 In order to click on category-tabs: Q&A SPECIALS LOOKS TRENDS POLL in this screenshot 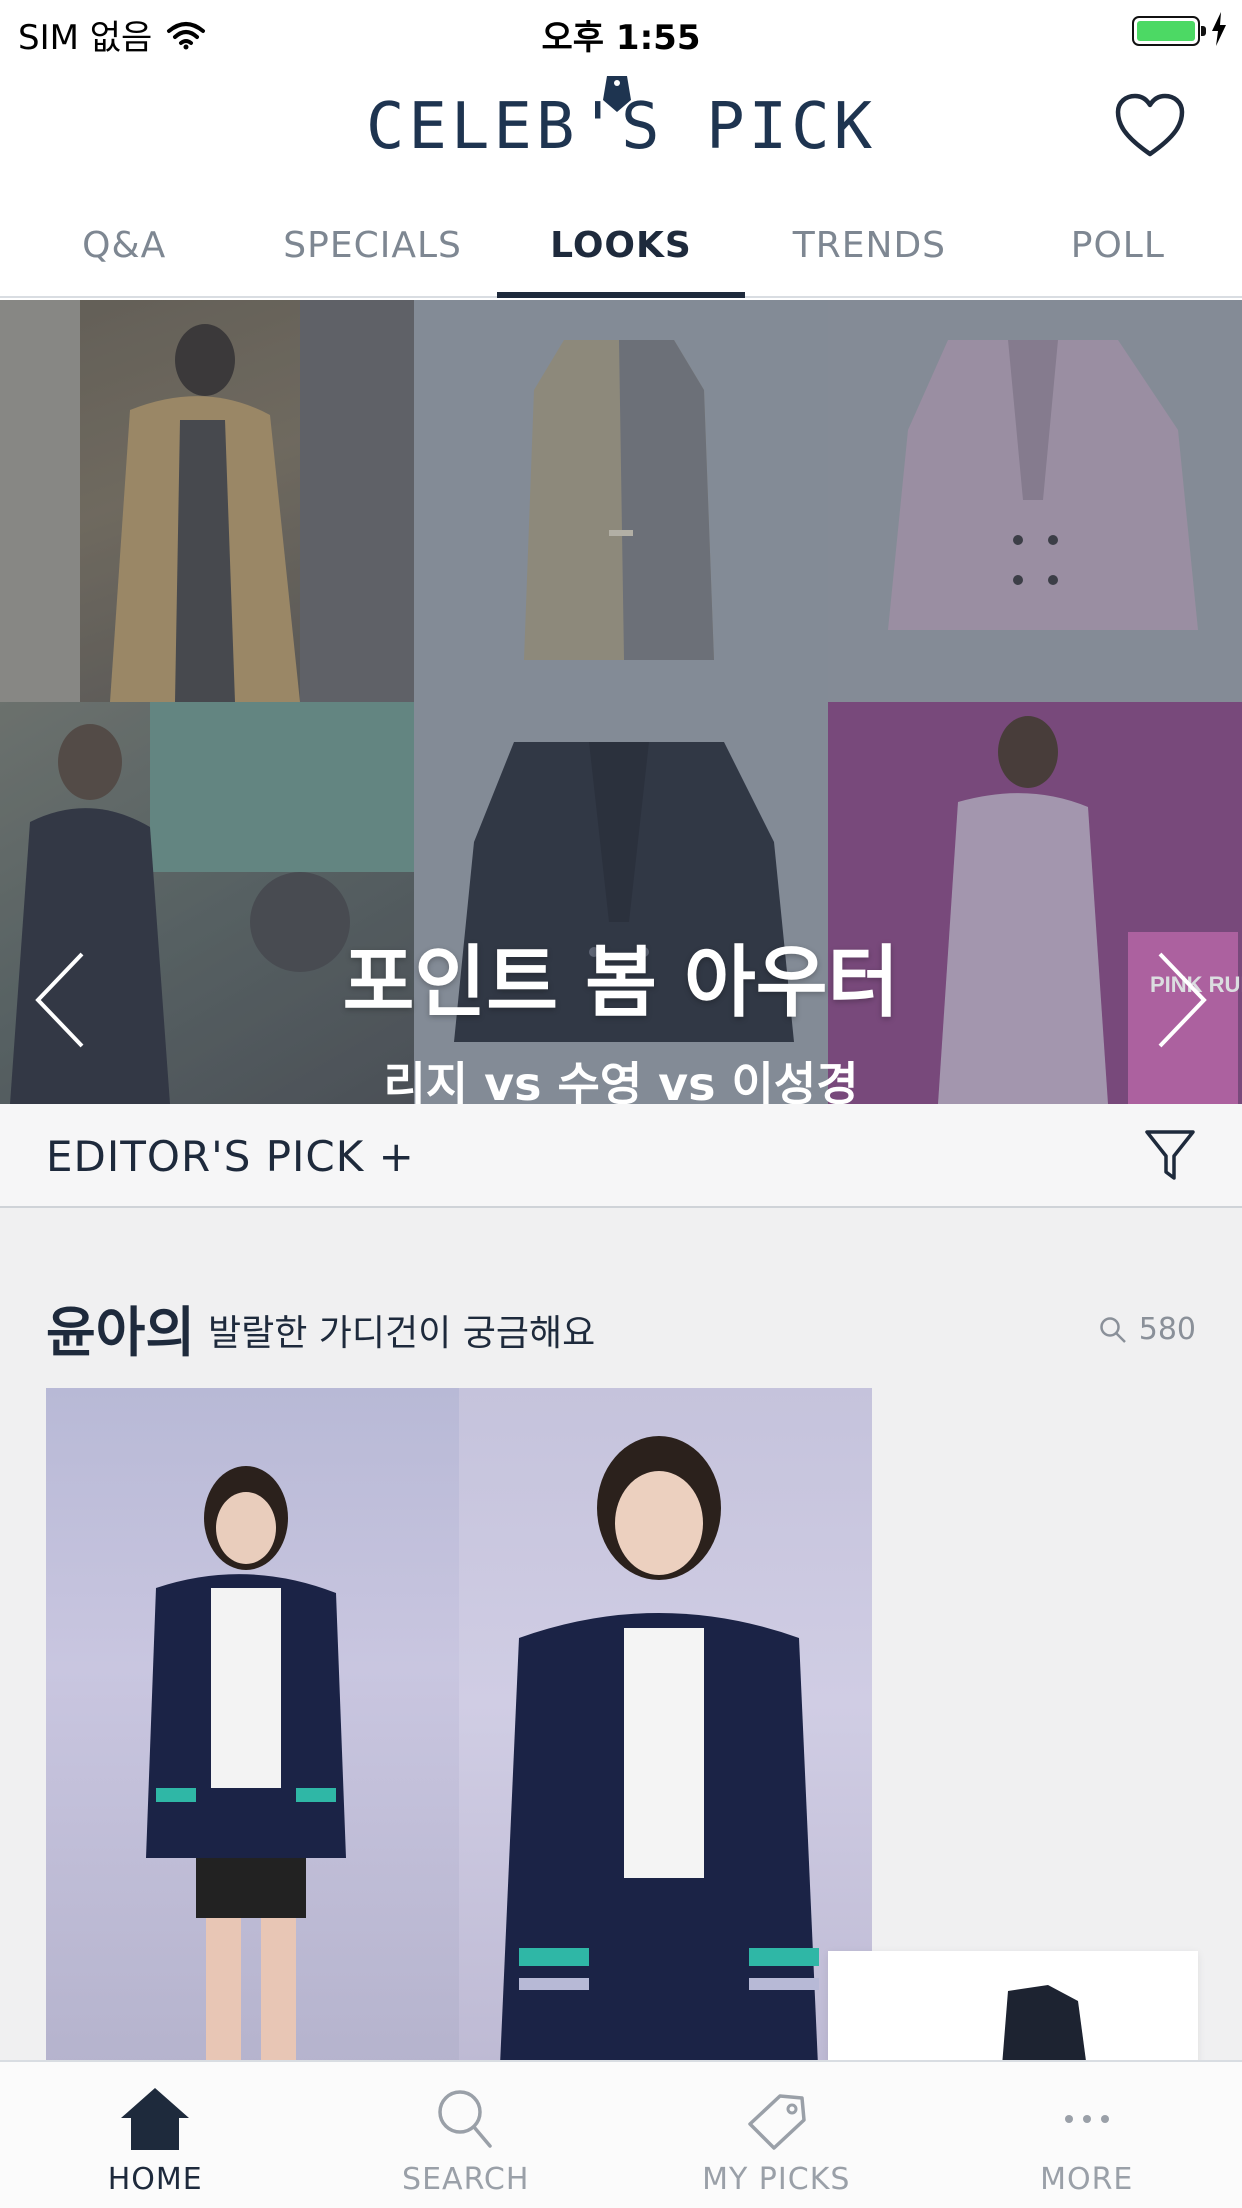, I will do `click(621, 249)`.